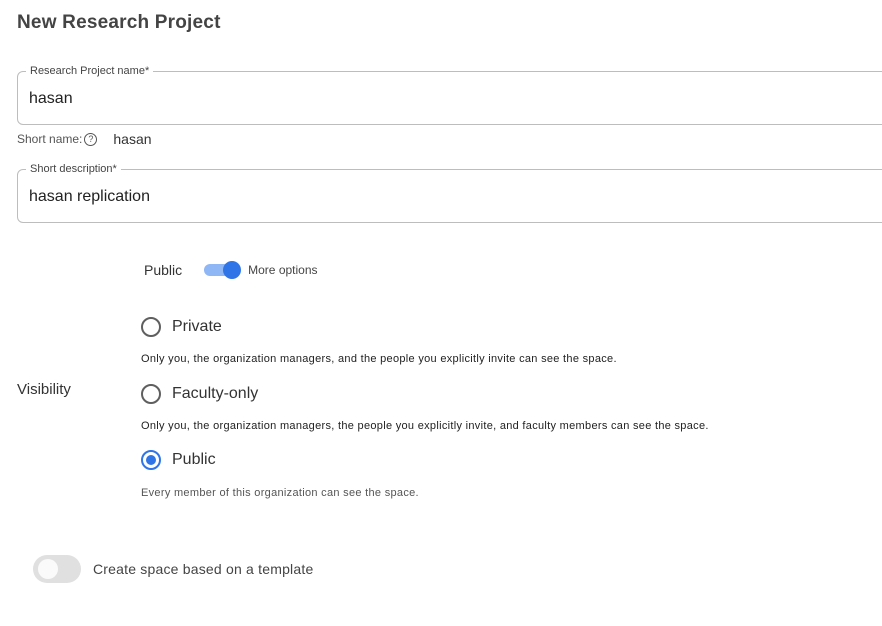 This screenshot has width=882, height=626. Describe the element at coordinates (119, 22) in the screenshot. I see `page-title: New Research Project` at that location.